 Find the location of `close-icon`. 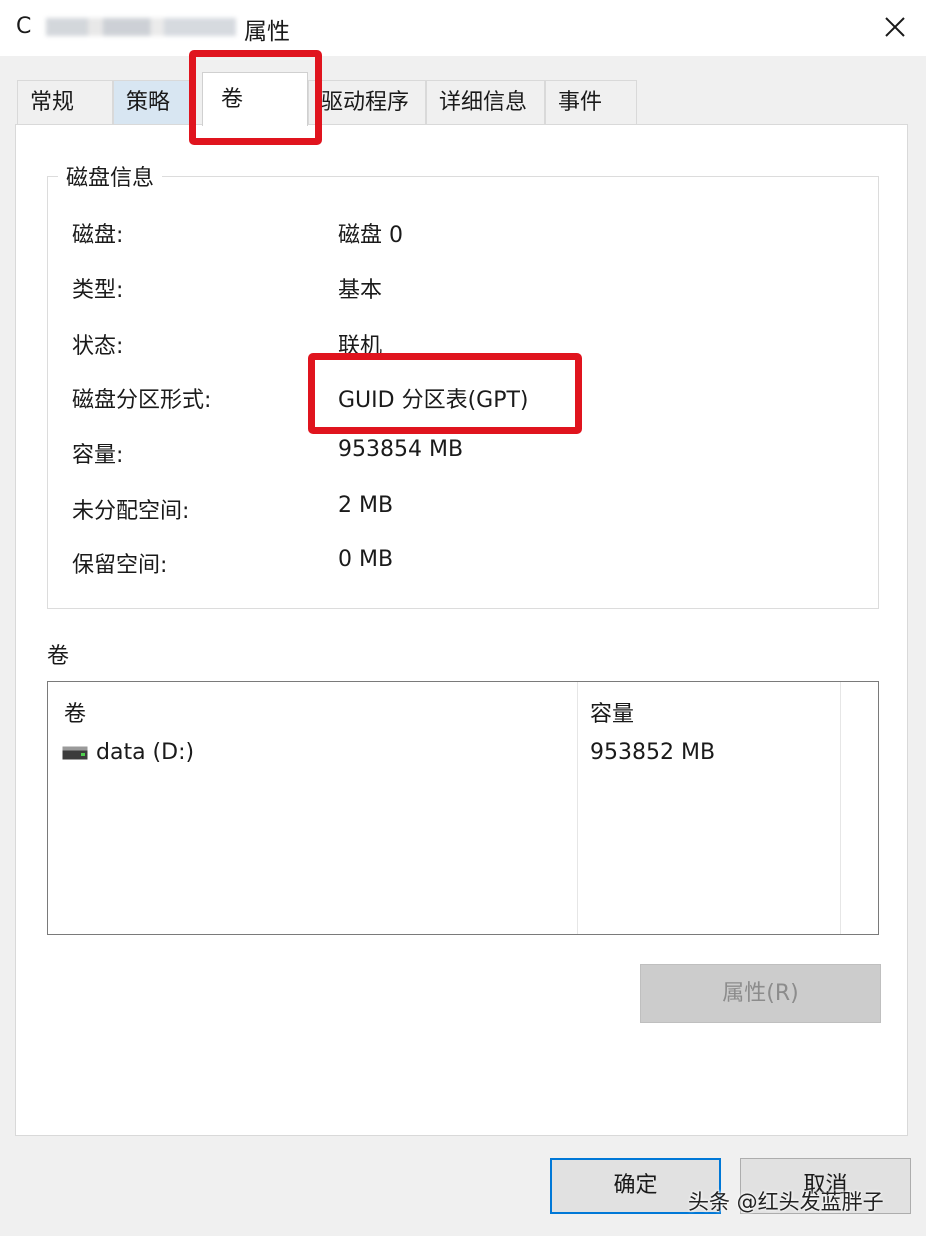

close-icon is located at coordinates (895, 27).